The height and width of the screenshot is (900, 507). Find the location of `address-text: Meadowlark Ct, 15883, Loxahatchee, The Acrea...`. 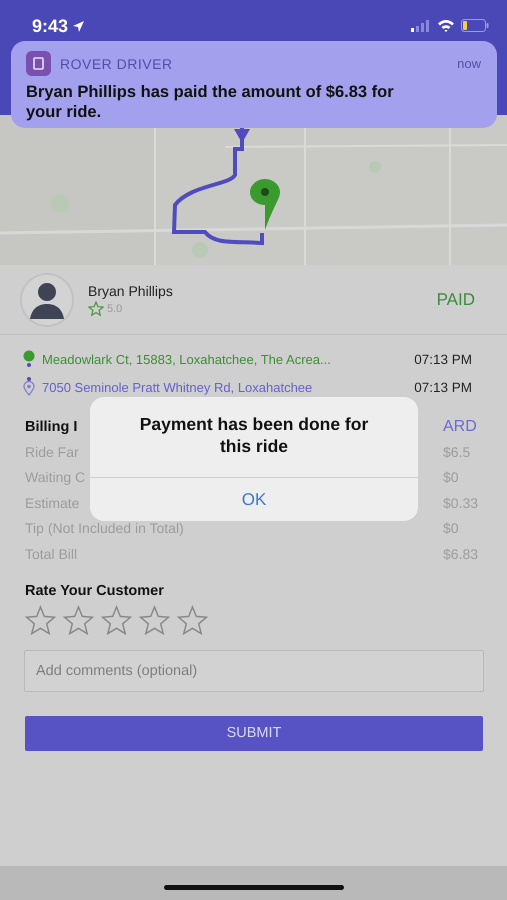

address-text: Meadowlark Ct, 15883, Loxahatchee, The Acrea... is located at coordinates (187, 359).